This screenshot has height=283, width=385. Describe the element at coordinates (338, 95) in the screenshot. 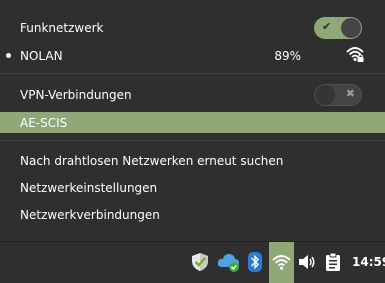

I see `vpn-toggle-switch: ✖` at that location.